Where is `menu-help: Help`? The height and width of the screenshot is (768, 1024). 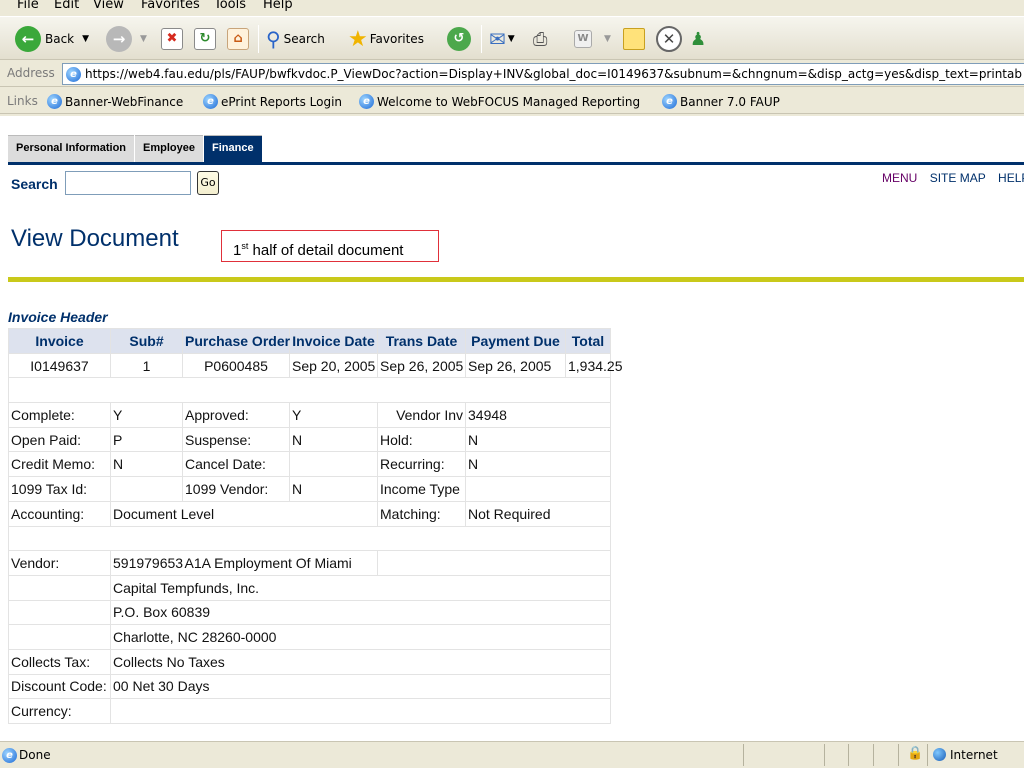
menu-help: Help is located at coordinates (278, 6).